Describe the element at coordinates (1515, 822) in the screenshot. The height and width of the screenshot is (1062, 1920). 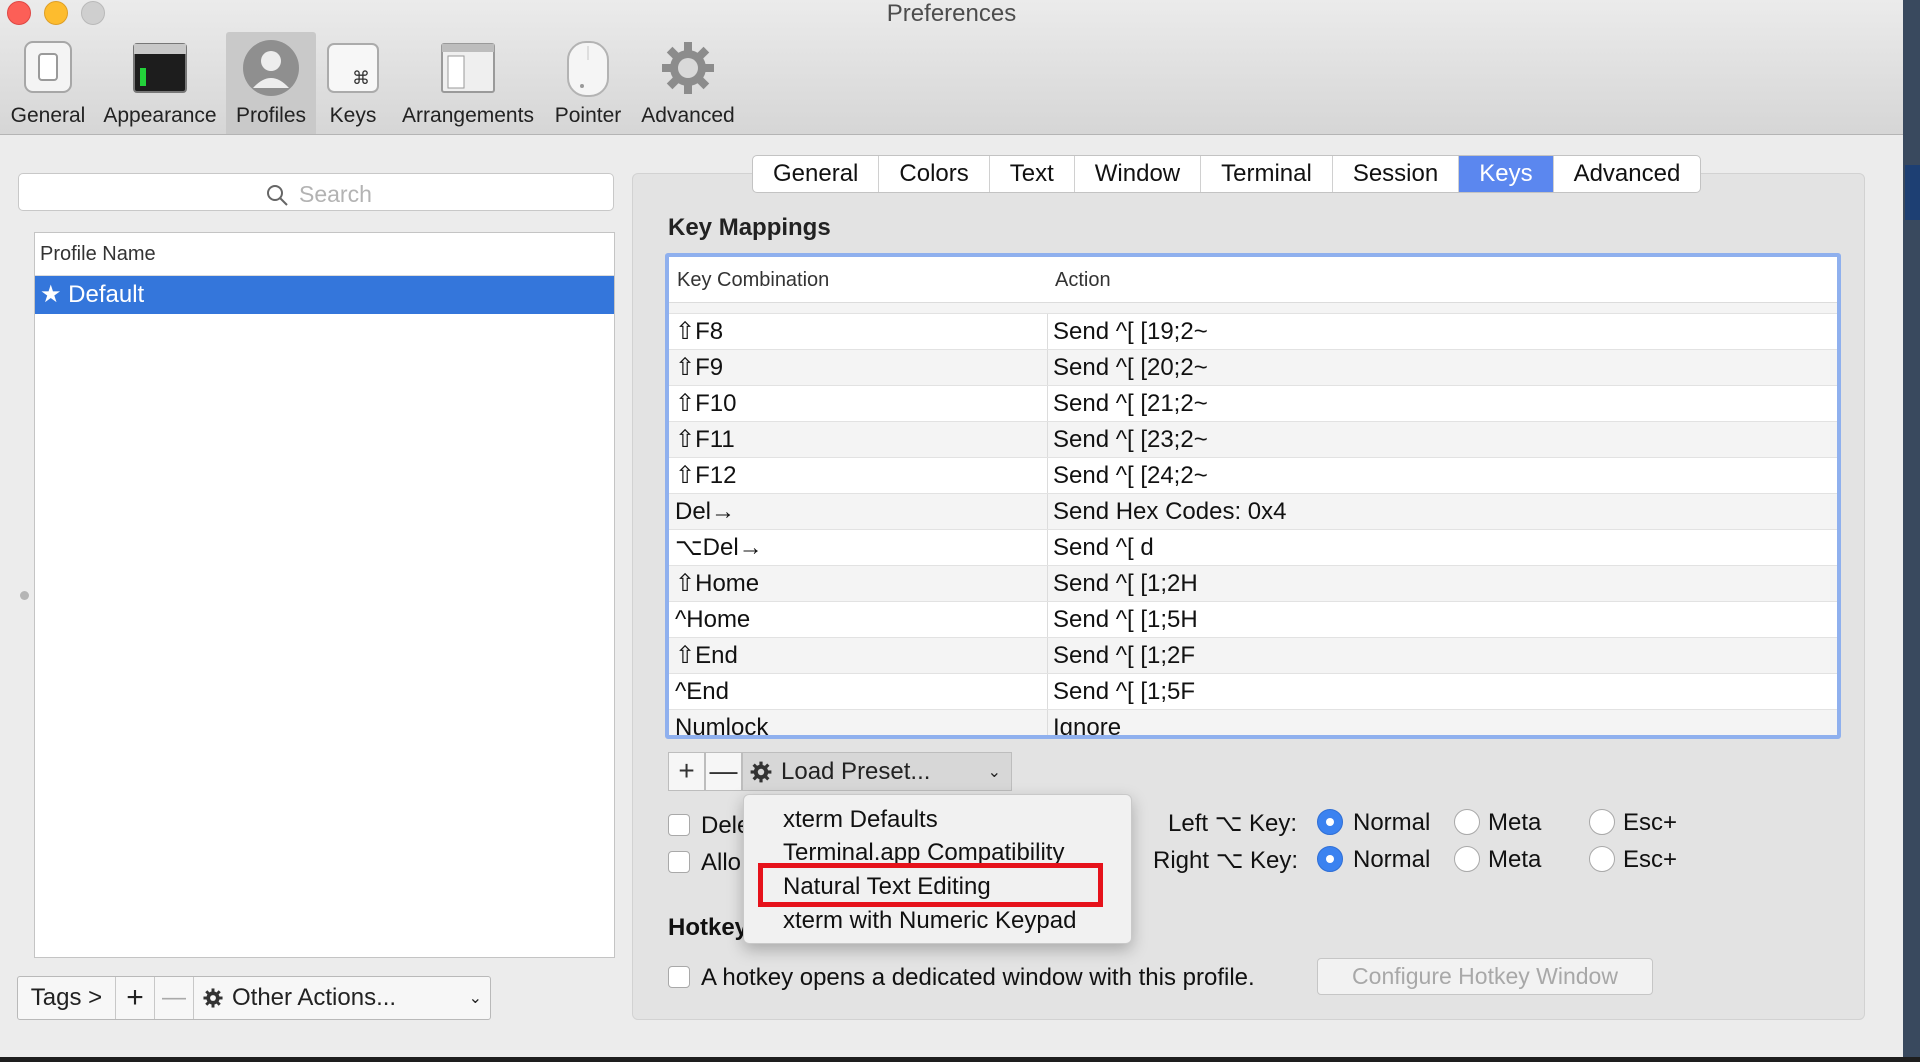
I see `left-key-meta-label: Meta` at that location.